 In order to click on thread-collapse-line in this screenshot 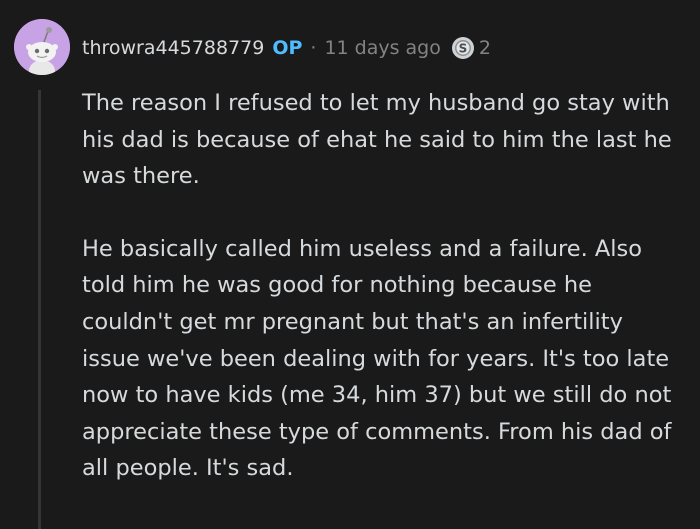, I will do `click(39, 309)`.